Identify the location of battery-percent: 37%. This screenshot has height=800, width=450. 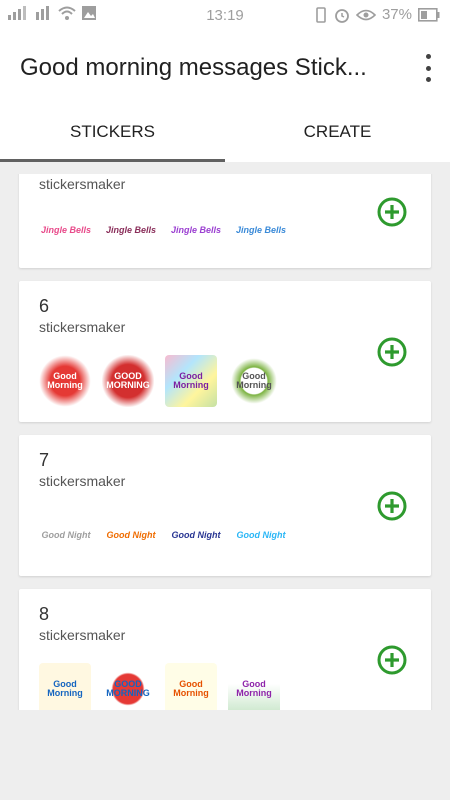
(396, 14).